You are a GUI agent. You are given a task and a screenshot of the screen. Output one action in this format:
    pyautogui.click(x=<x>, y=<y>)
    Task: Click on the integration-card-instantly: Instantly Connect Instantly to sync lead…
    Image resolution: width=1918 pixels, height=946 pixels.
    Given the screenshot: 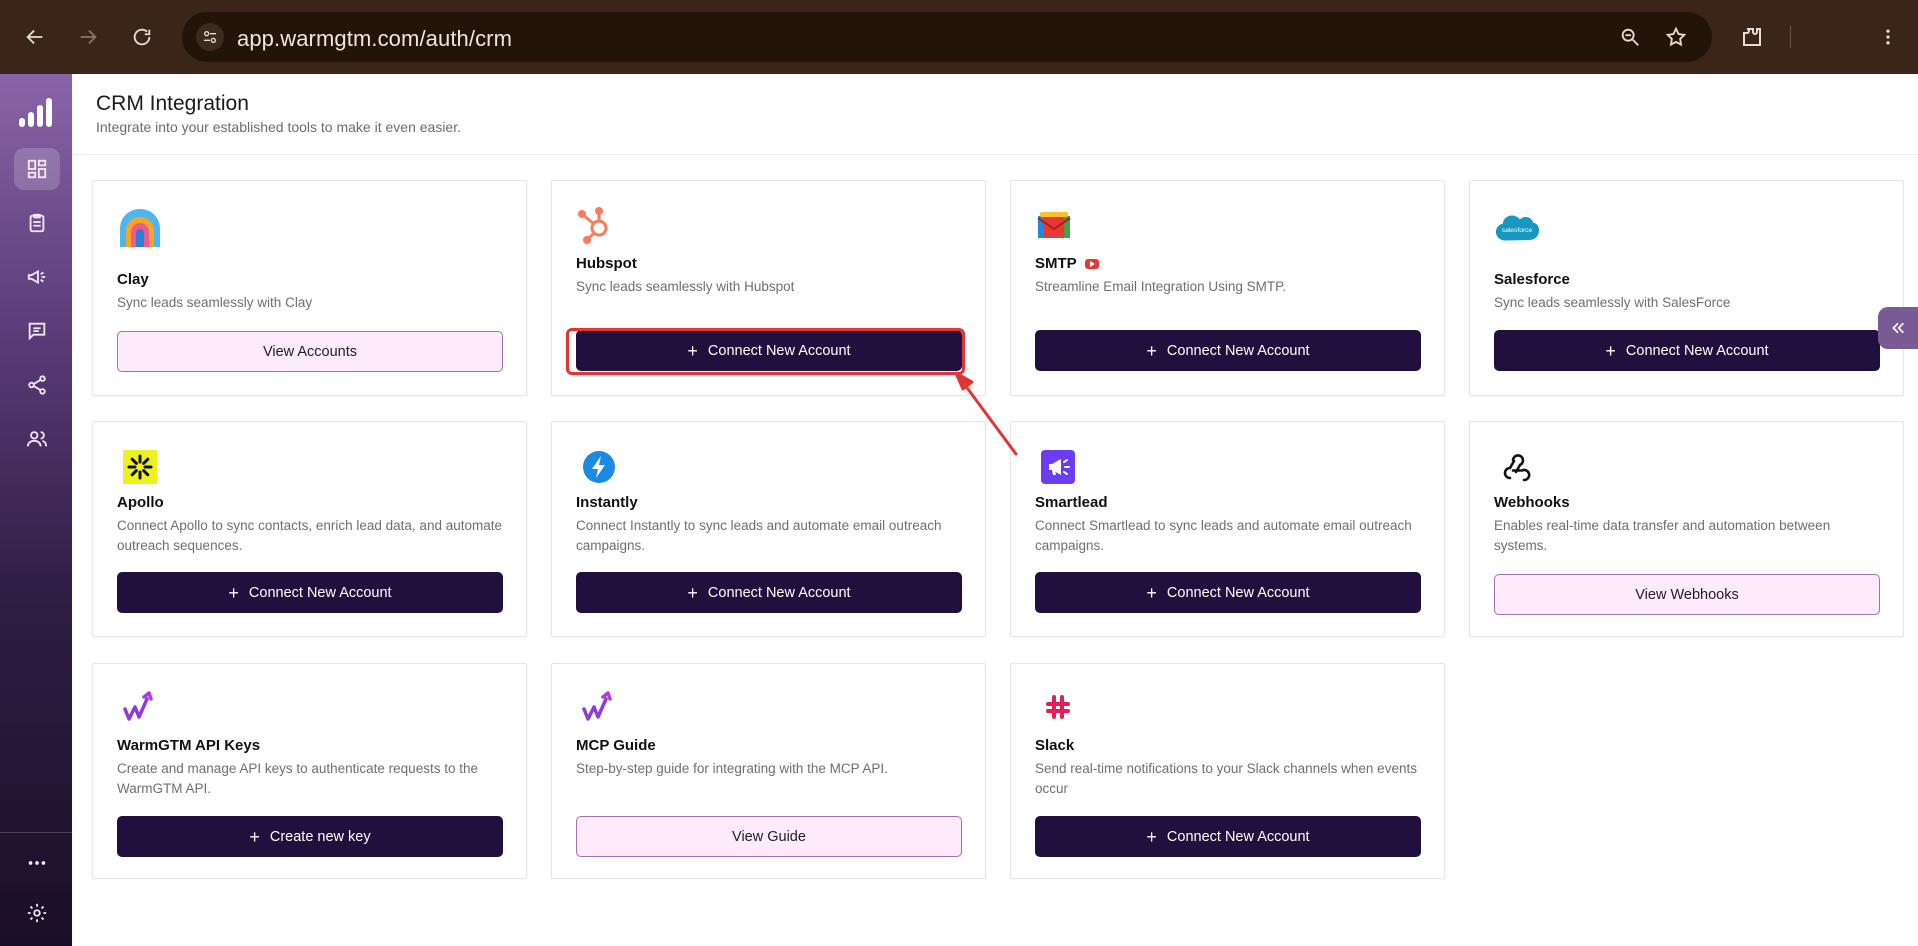 What is the action you would take?
    pyautogui.click(x=768, y=529)
    